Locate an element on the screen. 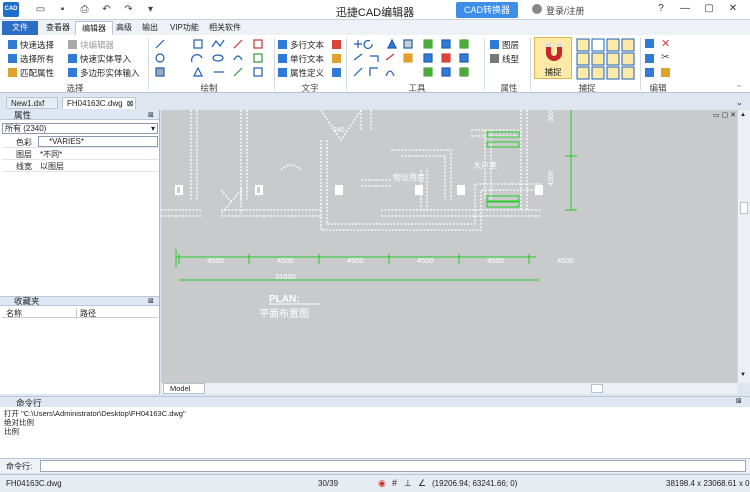 Image resolution: width=750 pixels, height=492 pixels. cad-converter-button: CAD转换器 is located at coordinates (487, 10).